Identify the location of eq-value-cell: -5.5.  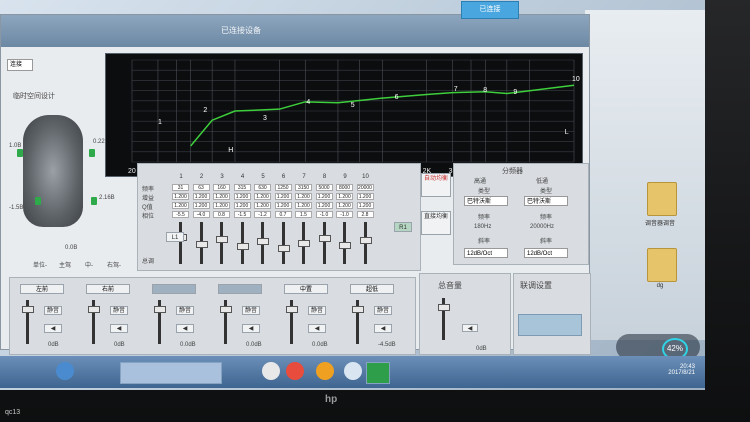
(180, 214).